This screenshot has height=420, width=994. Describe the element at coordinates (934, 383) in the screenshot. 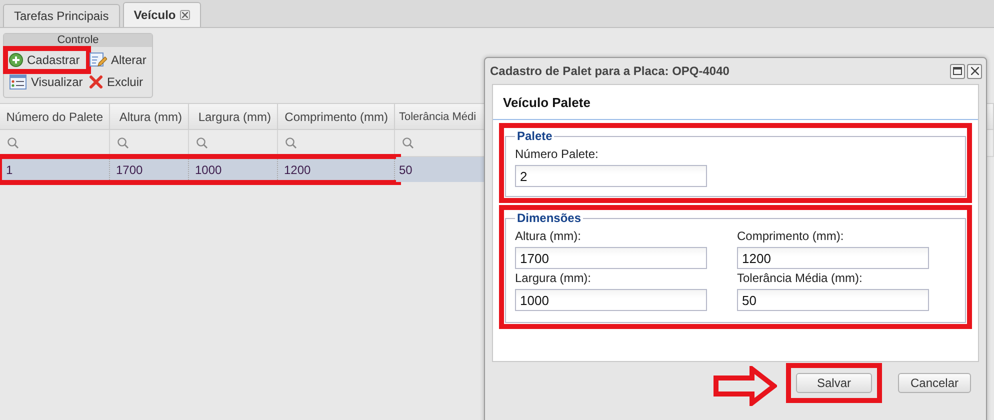

I see `dialog-button: Cancelar` at that location.